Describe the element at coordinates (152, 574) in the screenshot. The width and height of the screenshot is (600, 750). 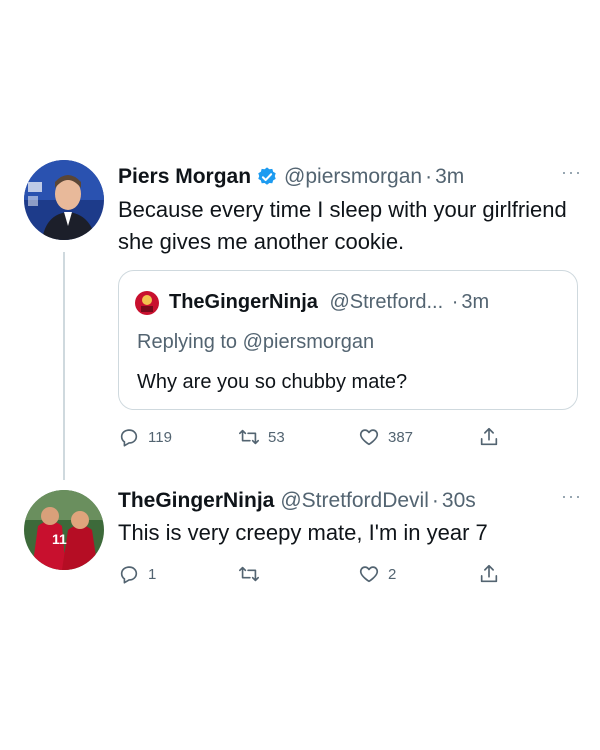
I see `reply-count: 1` at that location.